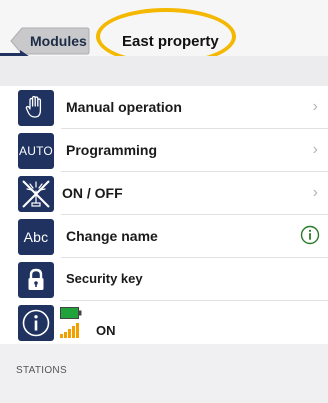  I want to click on back-button-label: Modules, so click(58, 41).